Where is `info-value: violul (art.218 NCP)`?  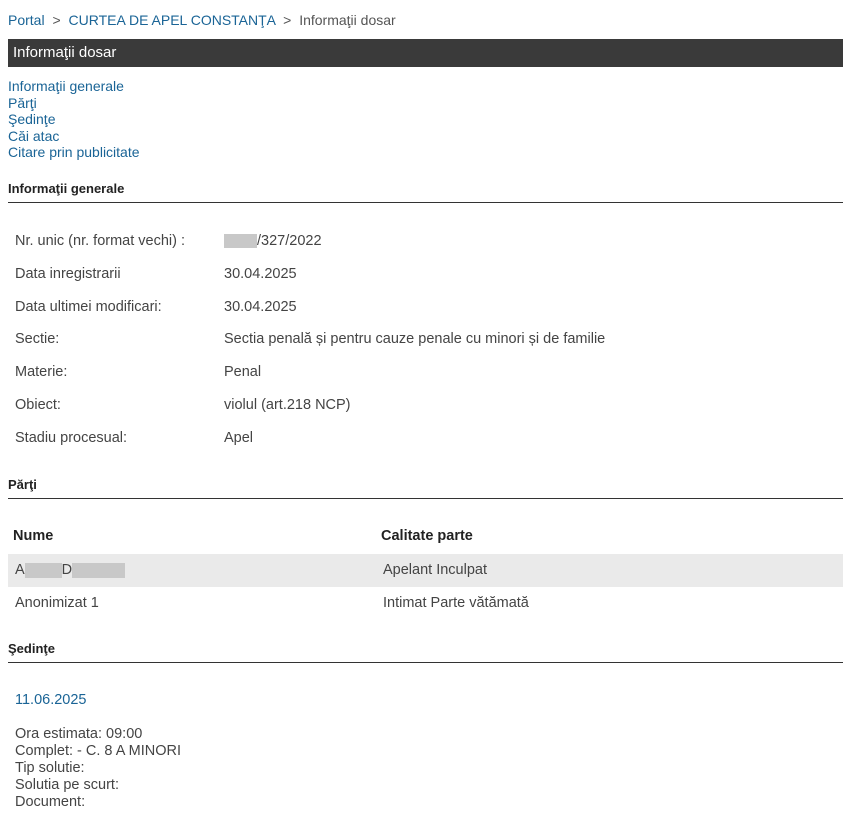
info-value: violul (art.218 NCP) is located at coordinates (287, 405).